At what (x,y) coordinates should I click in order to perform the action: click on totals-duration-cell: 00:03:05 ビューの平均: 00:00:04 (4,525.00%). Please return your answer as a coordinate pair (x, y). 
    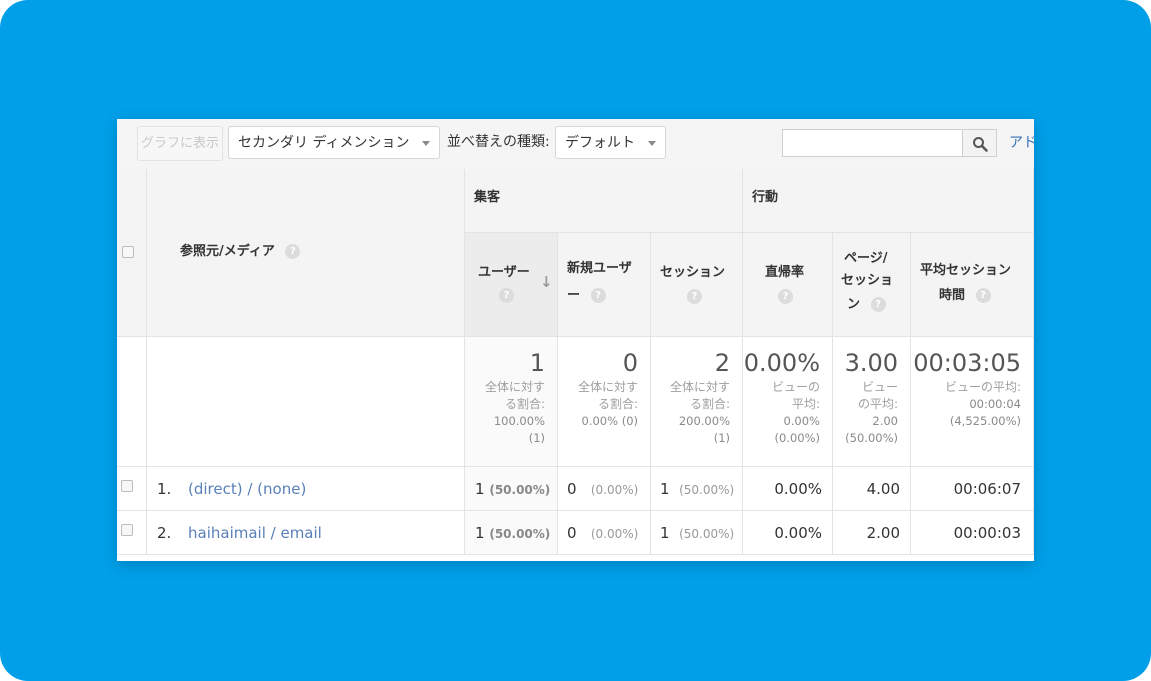
    Looking at the image, I should click on (972, 402).